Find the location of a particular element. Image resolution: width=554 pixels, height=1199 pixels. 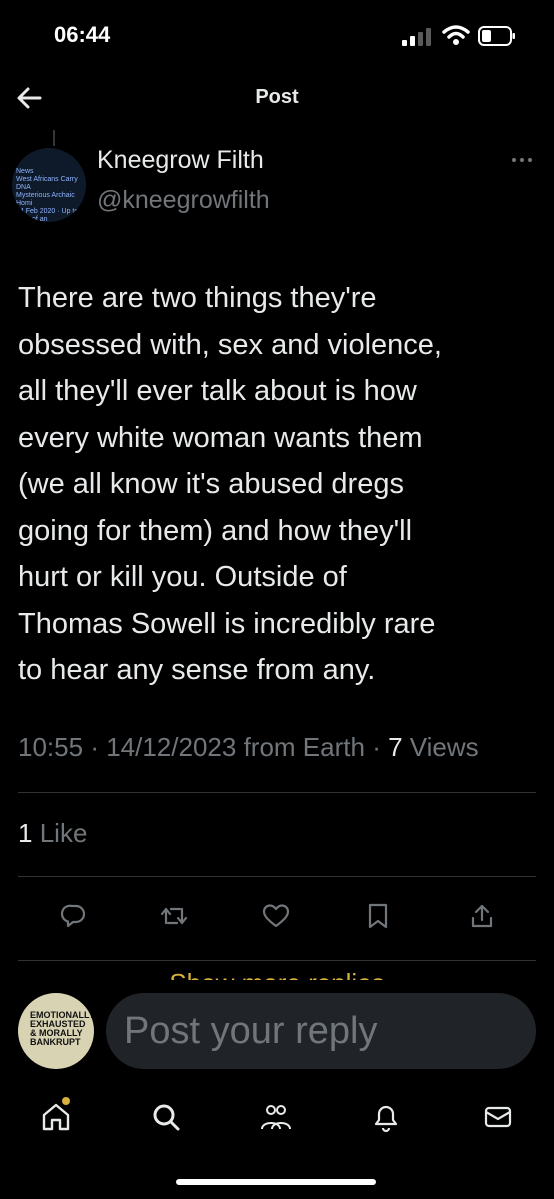

author-display-name: Kneegrow Filth is located at coordinates (180, 160).